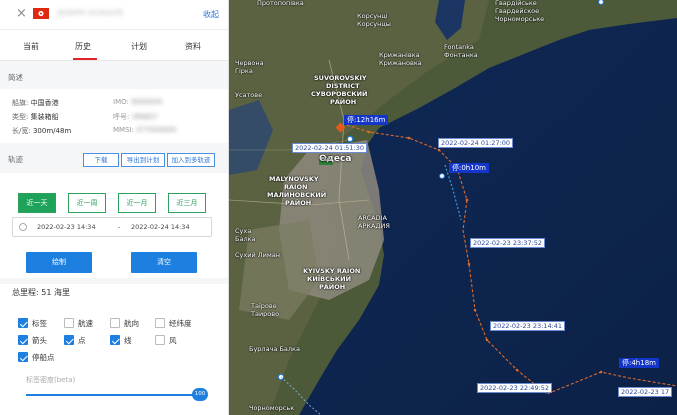 This screenshot has height=415, width=677. What do you see at coordinates (160, 227) in the screenshot?
I see `end-date: 2022-02-24 14:34` at bounding box center [160, 227].